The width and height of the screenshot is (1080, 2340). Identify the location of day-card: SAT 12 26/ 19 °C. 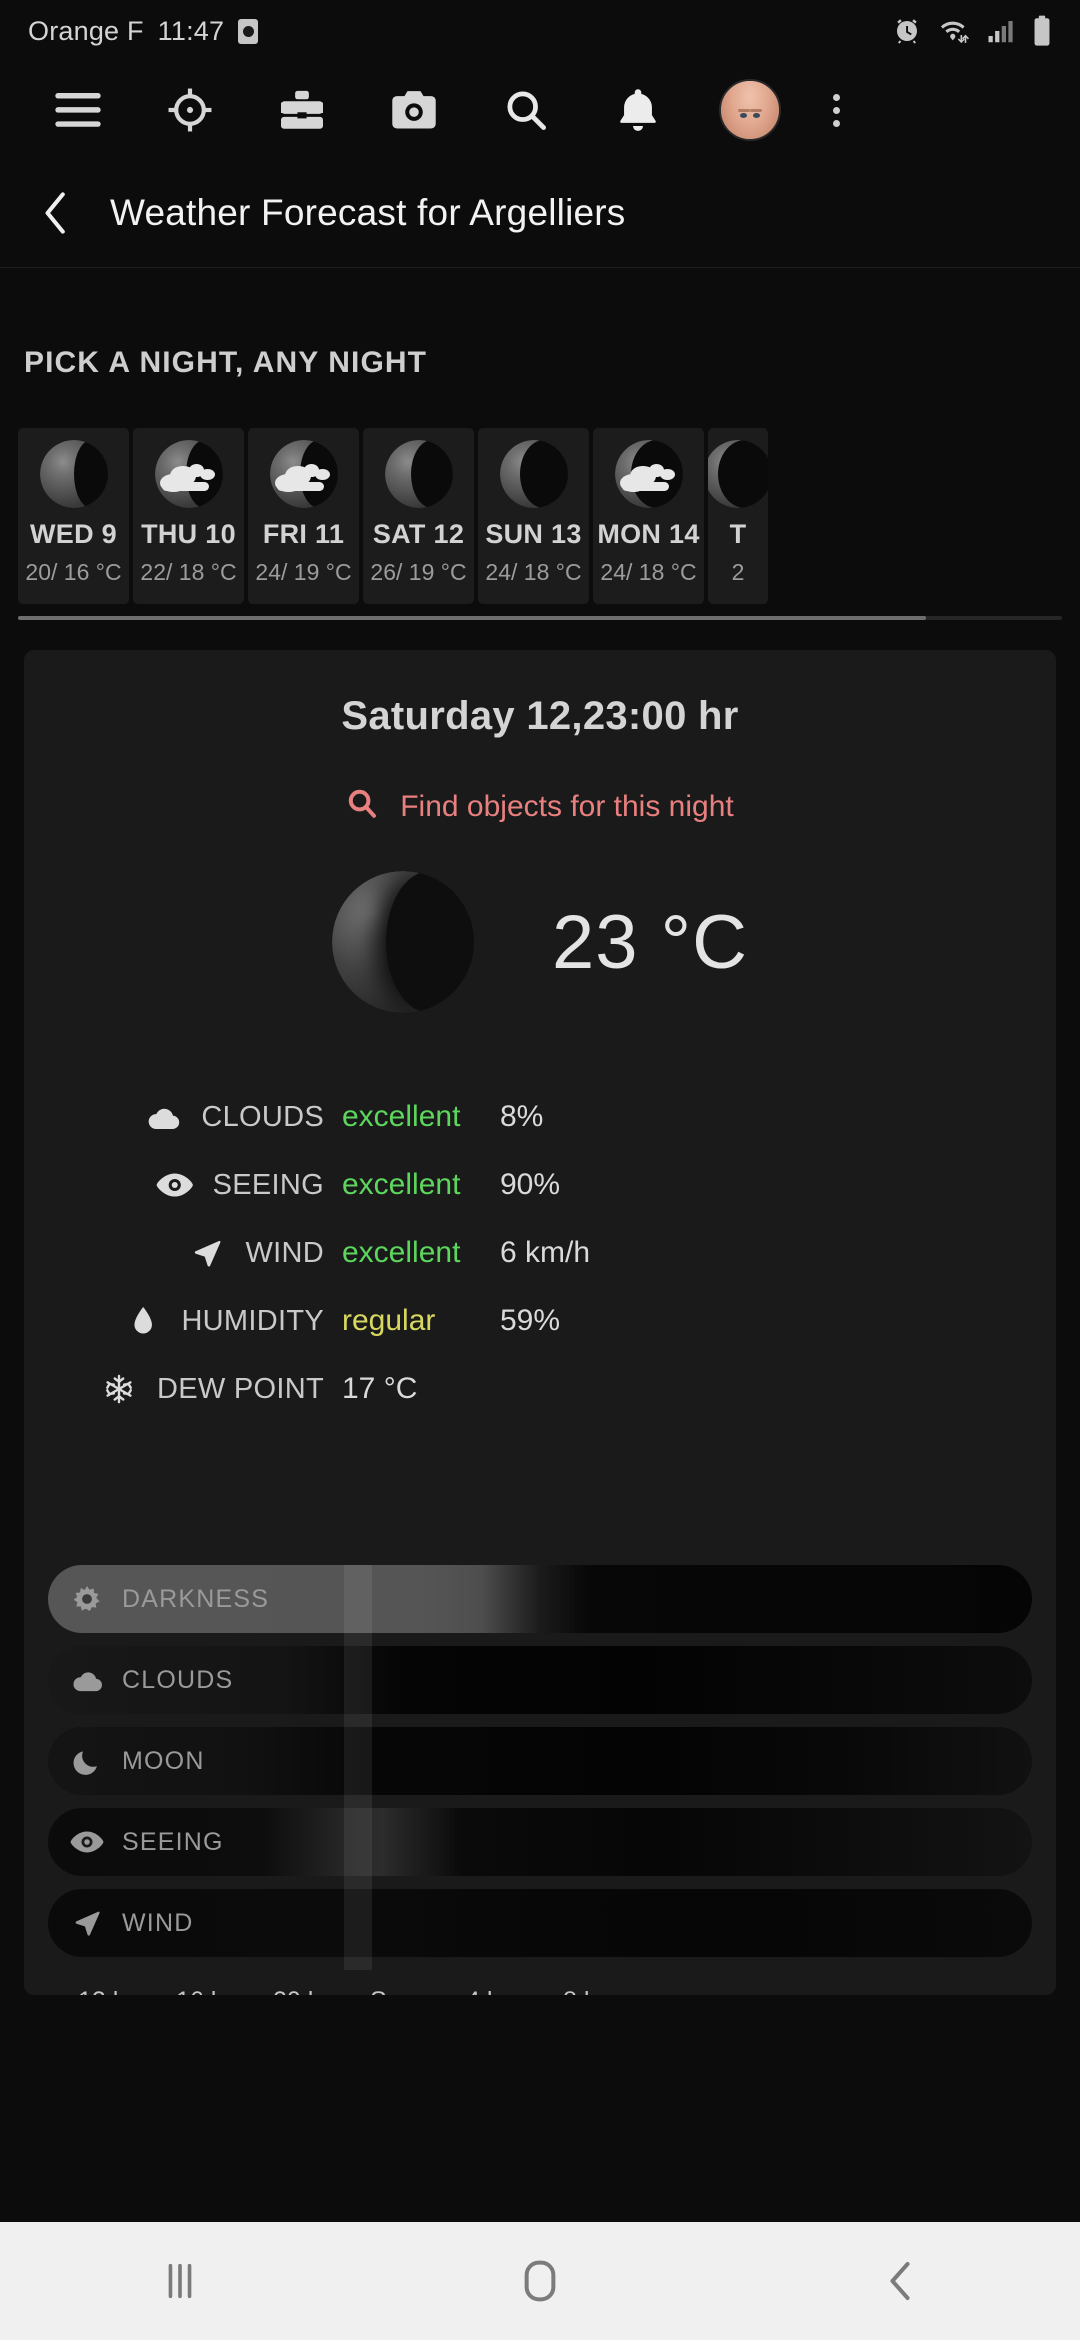
(418, 516).